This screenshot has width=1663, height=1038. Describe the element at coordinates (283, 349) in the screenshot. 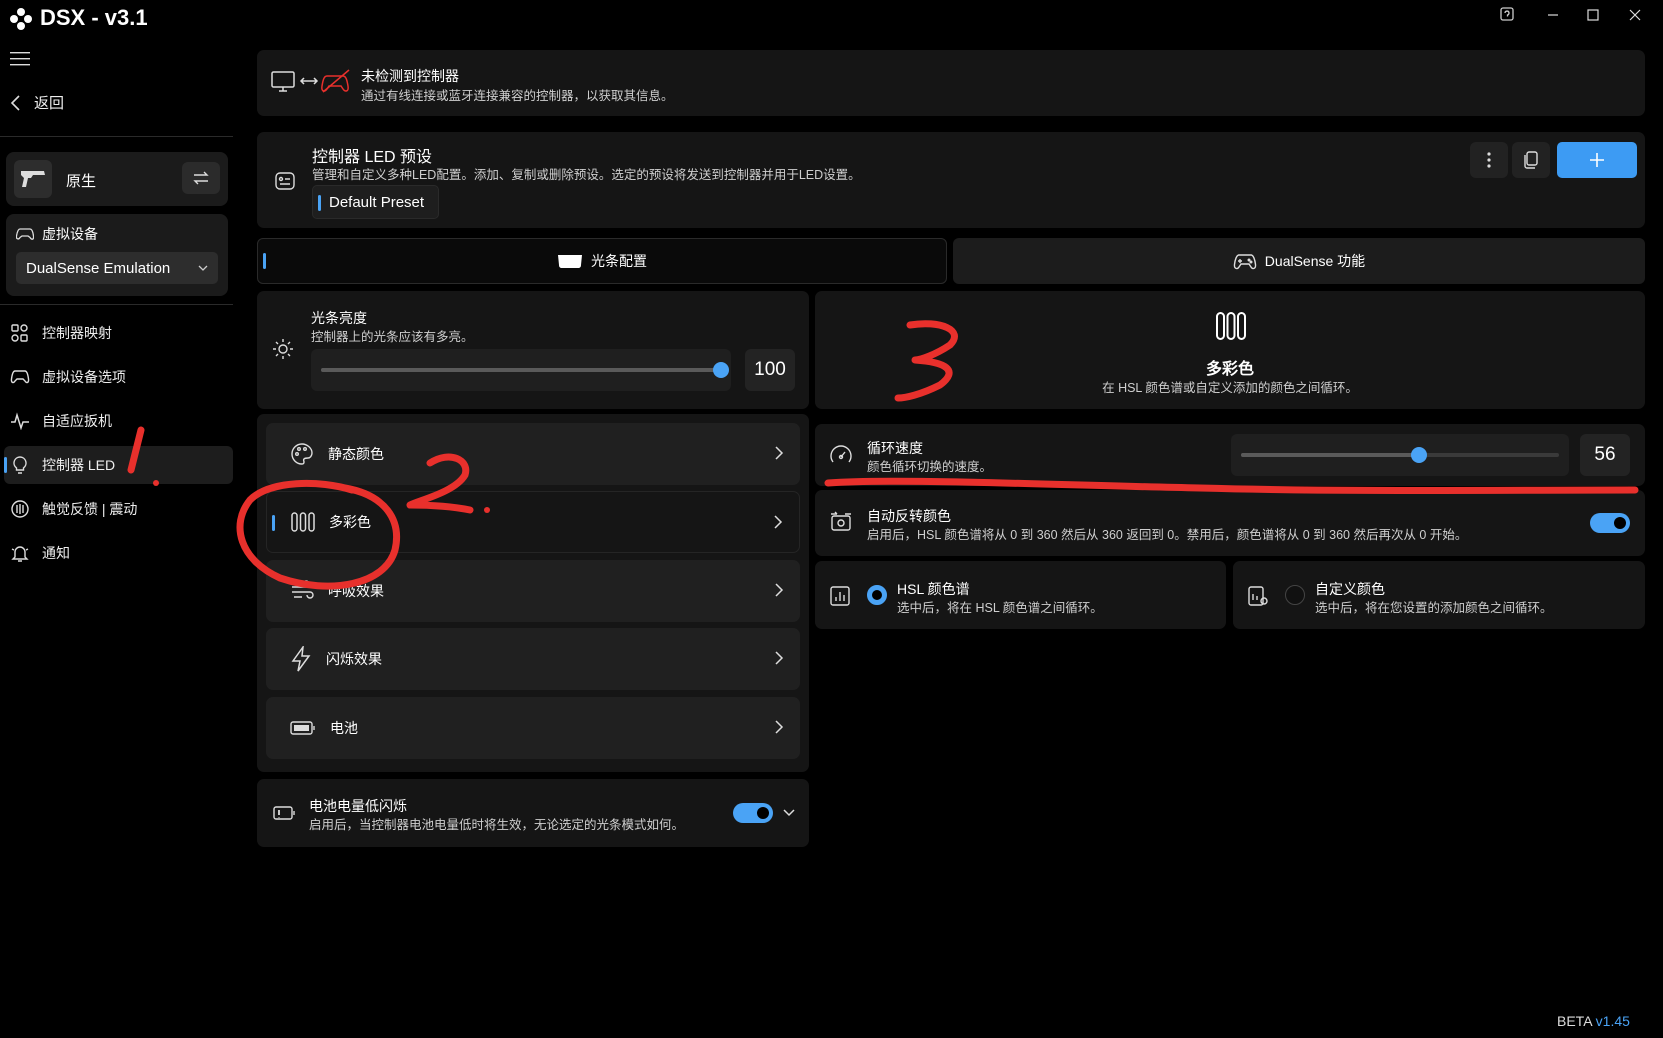

I see `sun-icon` at that location.